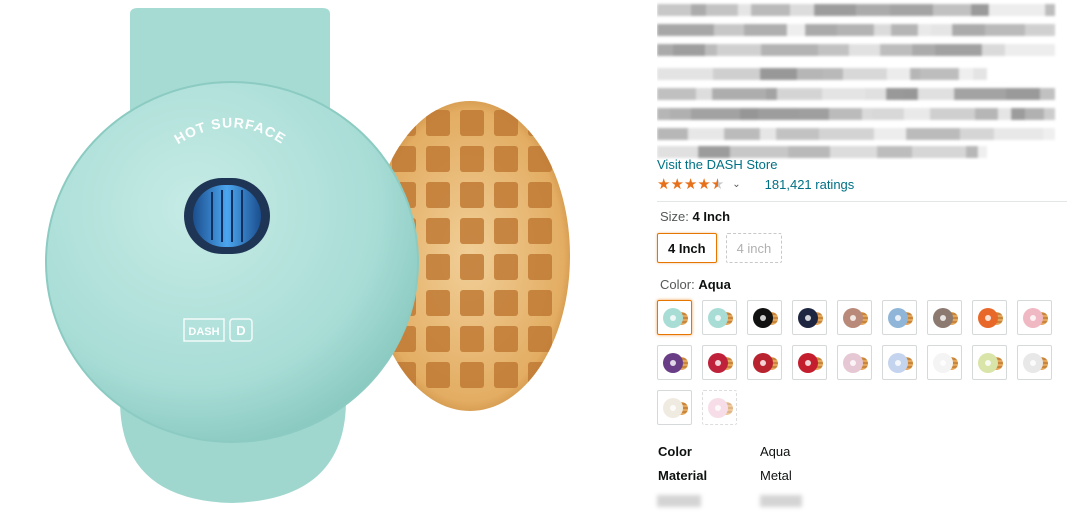  What do you see at coordinates (781, 501) in the screenshot?
I see `blurred-spec-value` at bounding box center [781, 501].